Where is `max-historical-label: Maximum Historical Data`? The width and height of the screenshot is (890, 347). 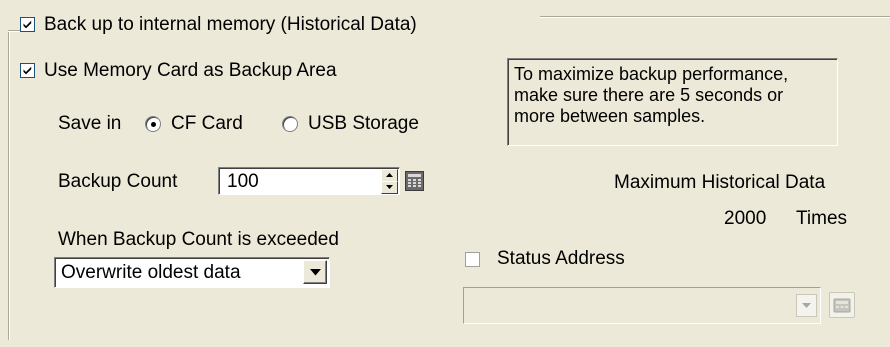
max-historical-label: Maximum Historical Data is located at coordinates (720, 182).